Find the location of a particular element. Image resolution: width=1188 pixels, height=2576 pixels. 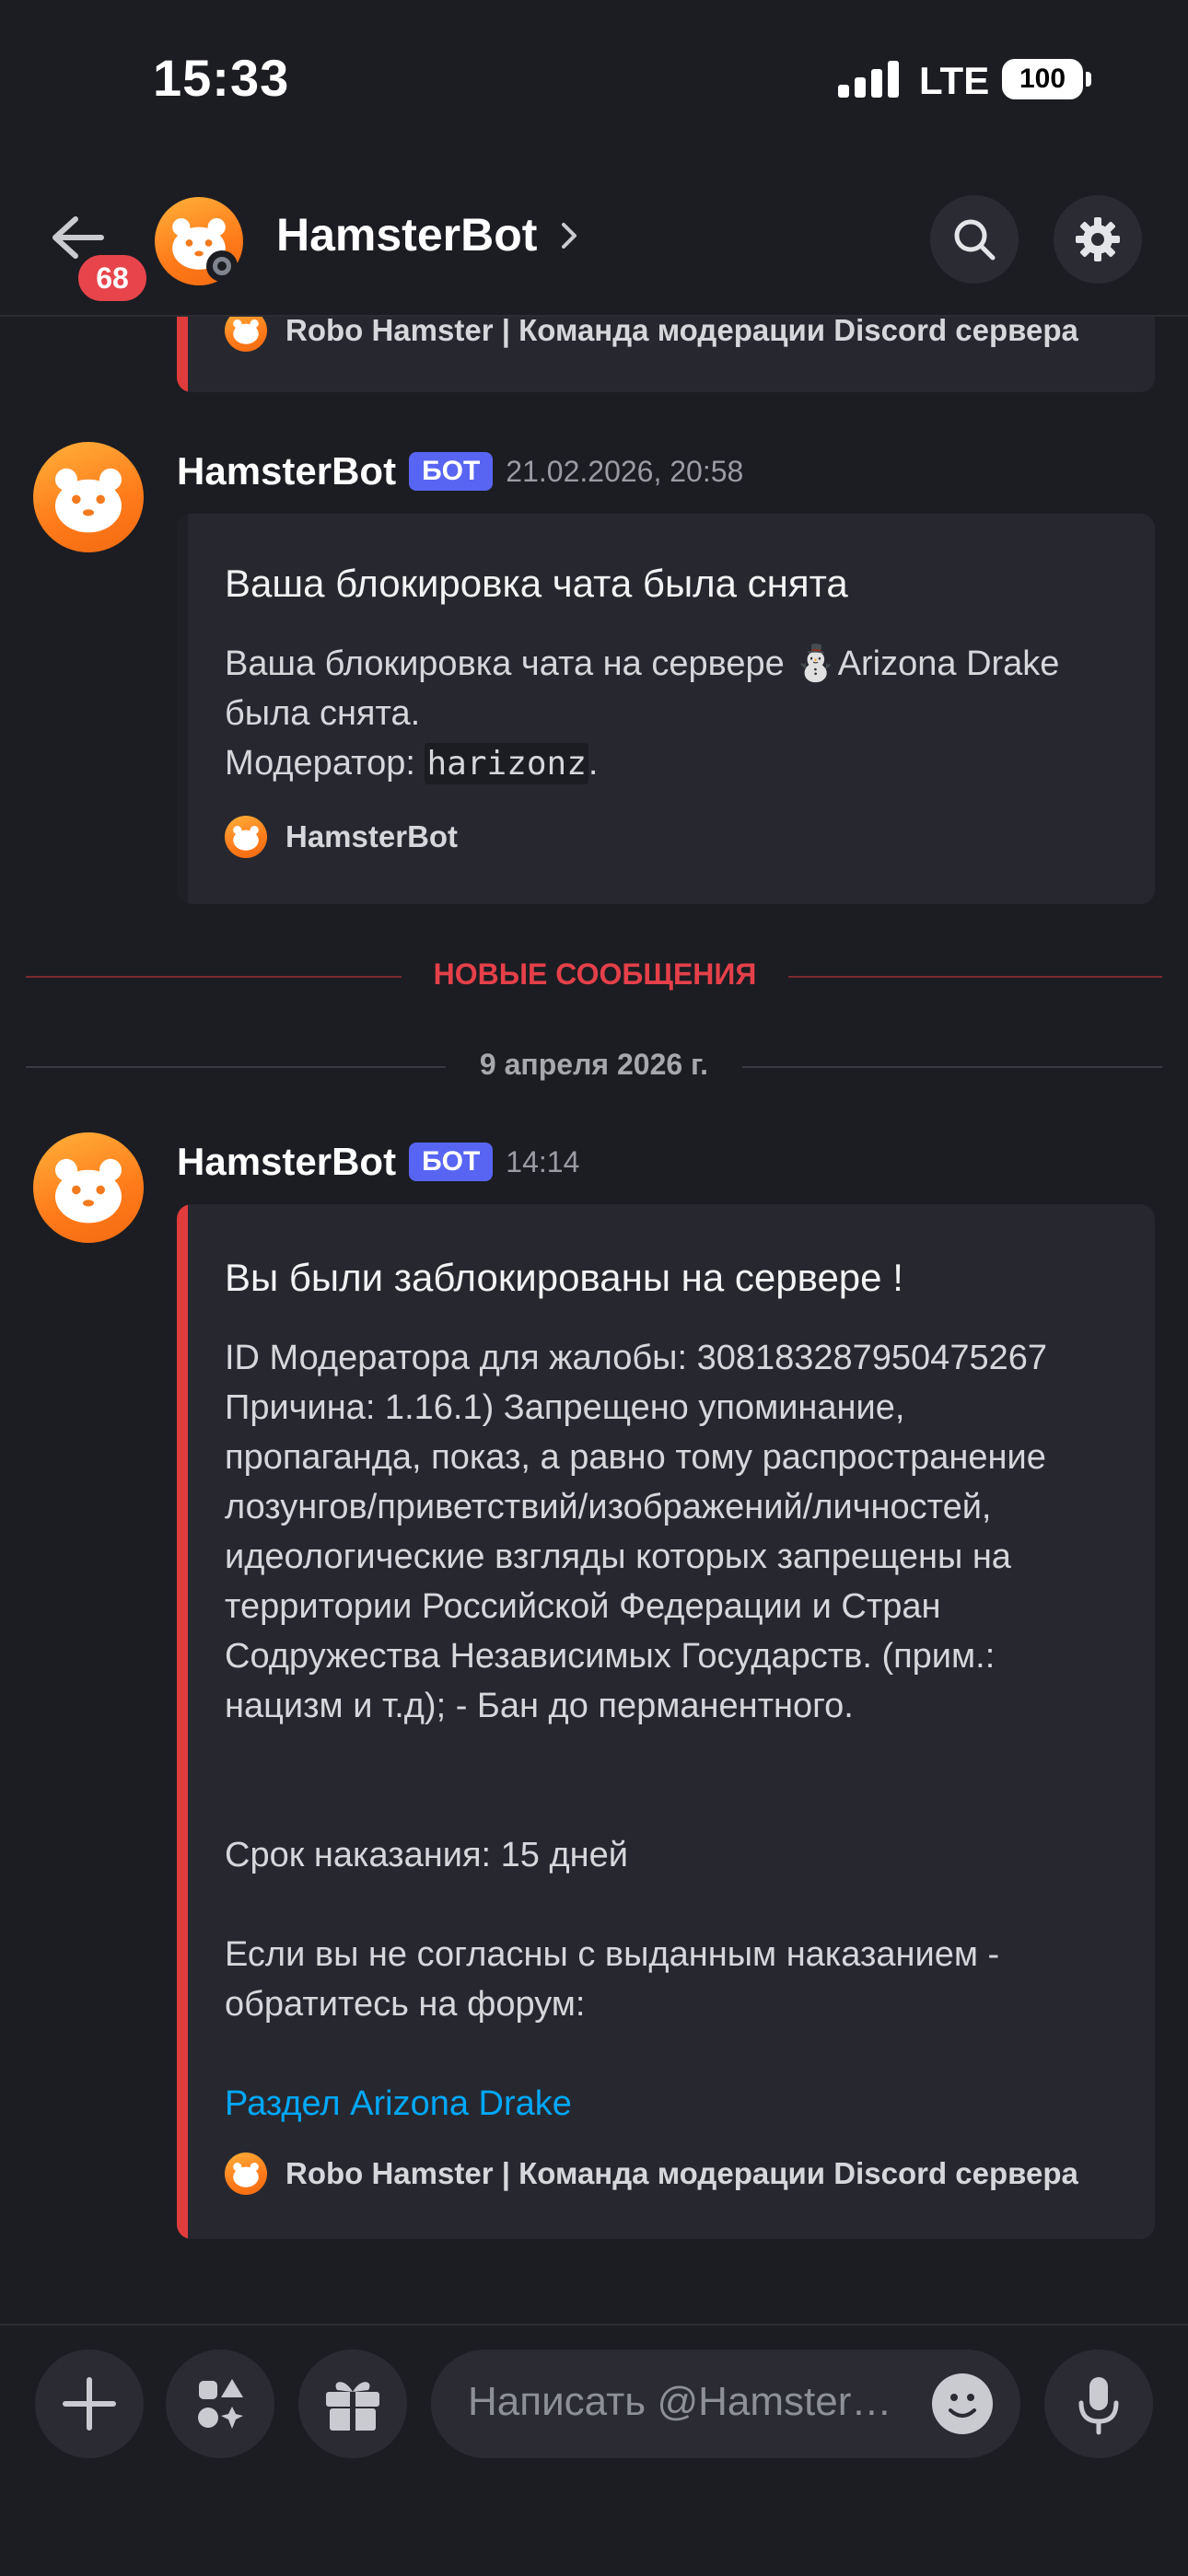

gear-icon is located at coordinates (1098, 239).